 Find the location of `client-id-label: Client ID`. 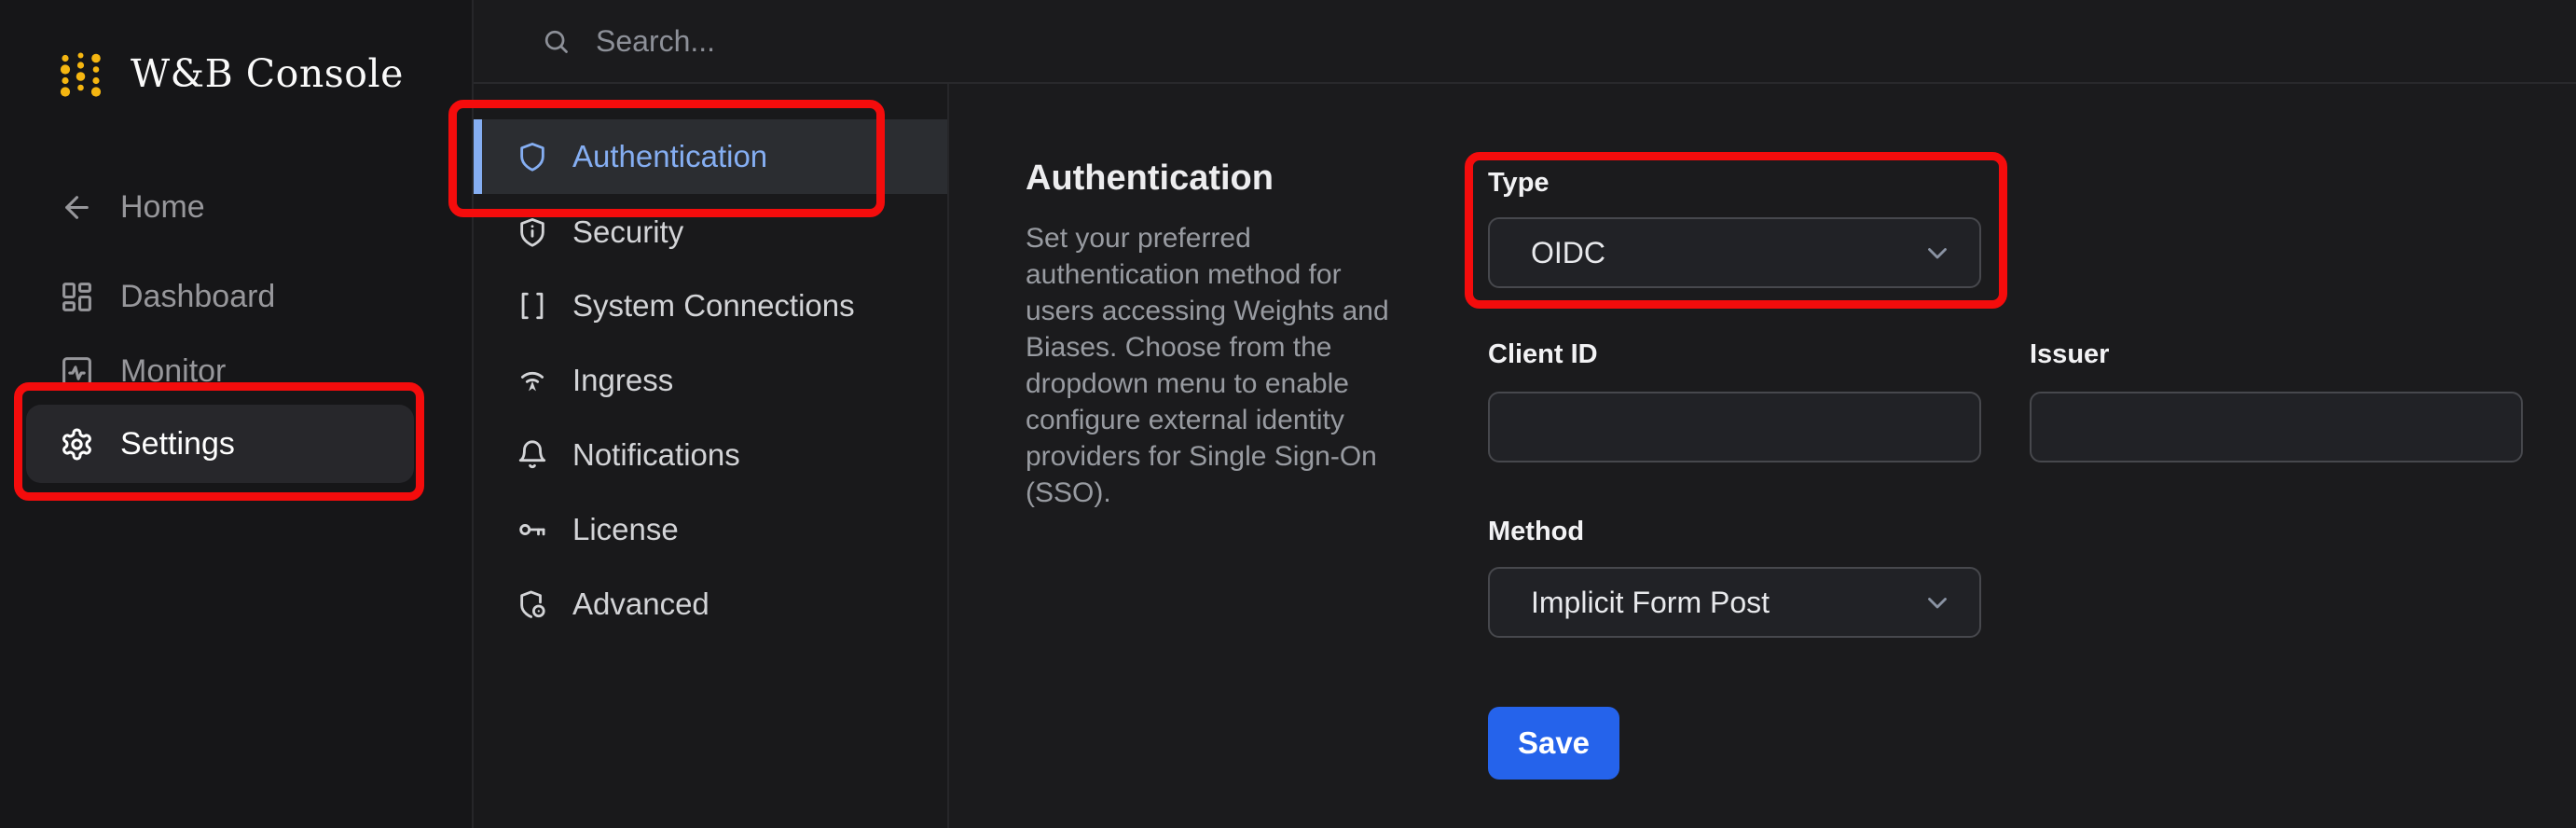

client-id-label: Client ID is located at coordinates (1543, 354).